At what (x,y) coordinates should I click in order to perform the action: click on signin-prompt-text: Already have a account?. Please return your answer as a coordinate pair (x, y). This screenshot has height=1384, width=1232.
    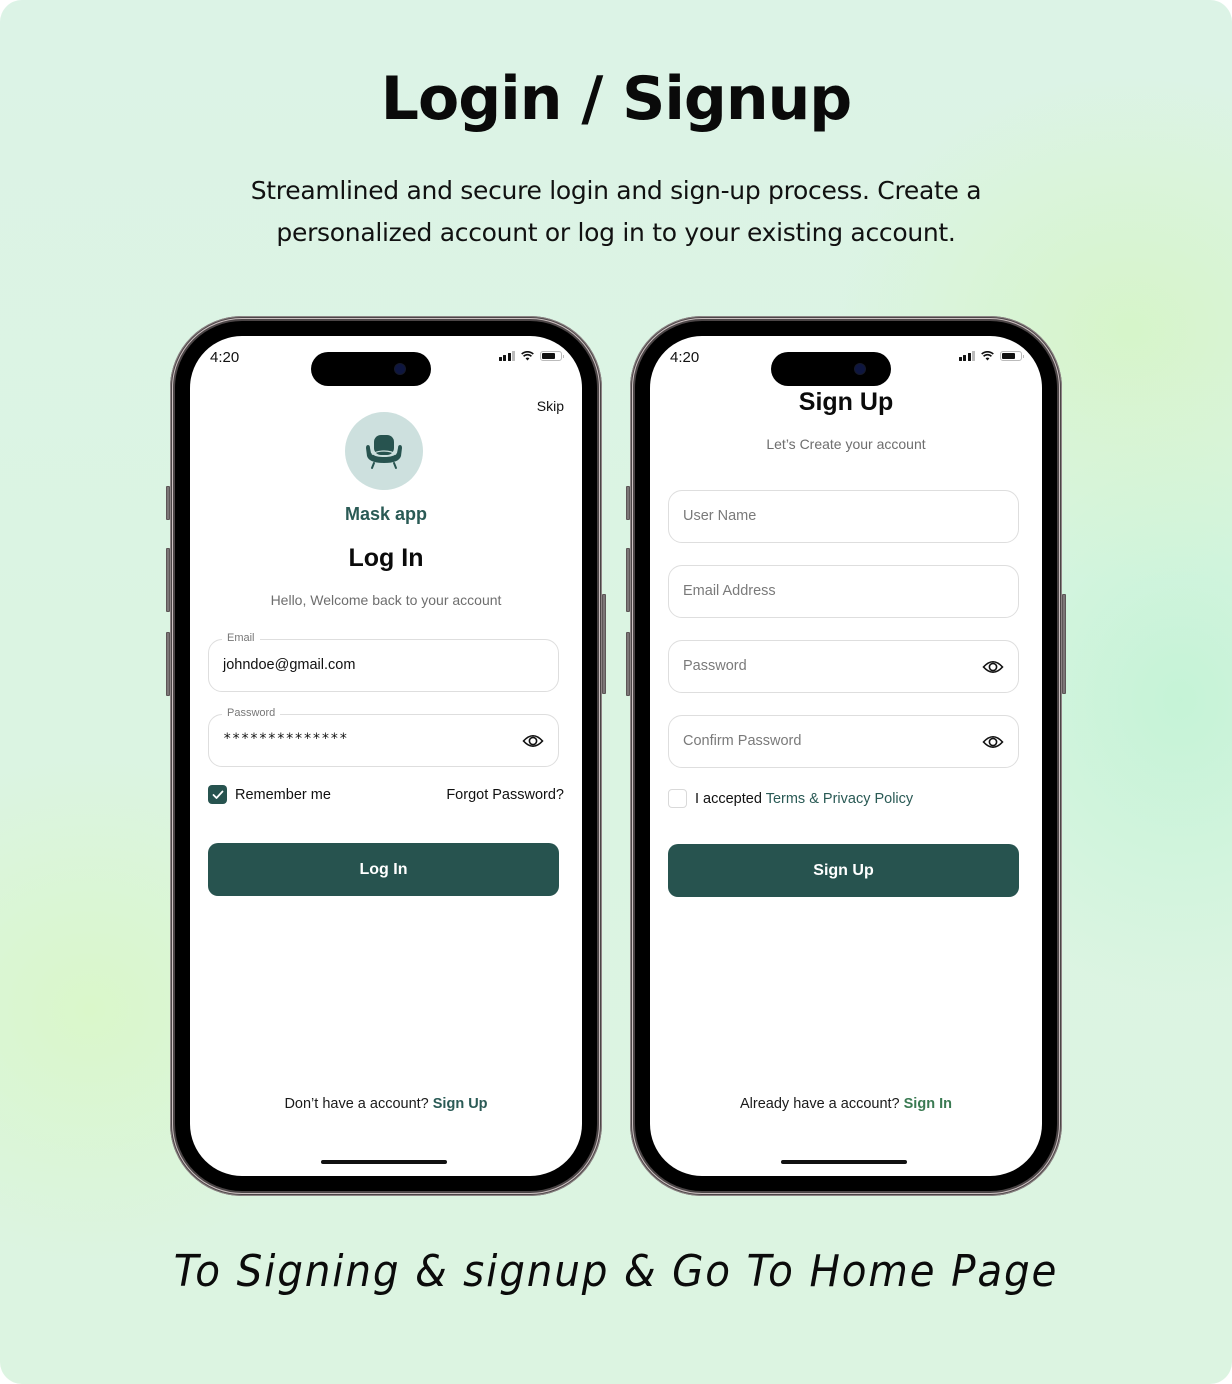
    Looking at the image, I should click on (820, 1104).